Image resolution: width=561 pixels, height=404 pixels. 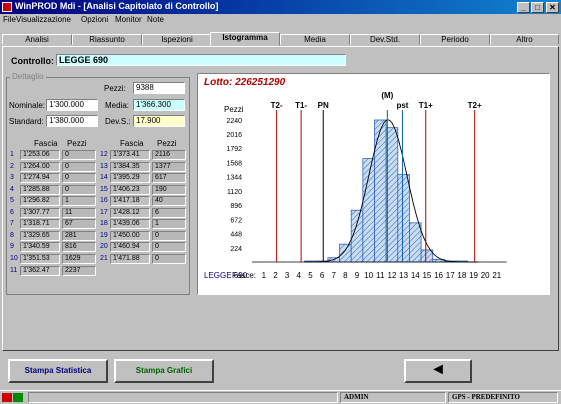 What do you see at coordinates (72, 121) in the screenshot?
I see `standard-field: 1'380.000` at bounding box center [72, 121].